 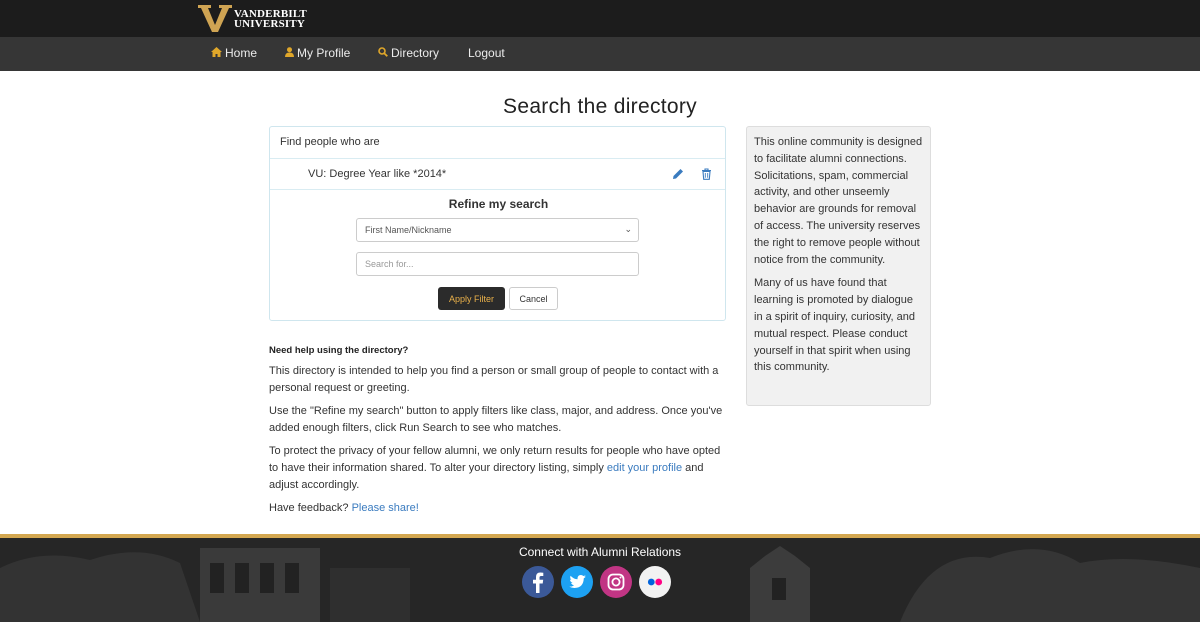 I want to click on refine-title: Refine my search, so click(x=498, y=204).